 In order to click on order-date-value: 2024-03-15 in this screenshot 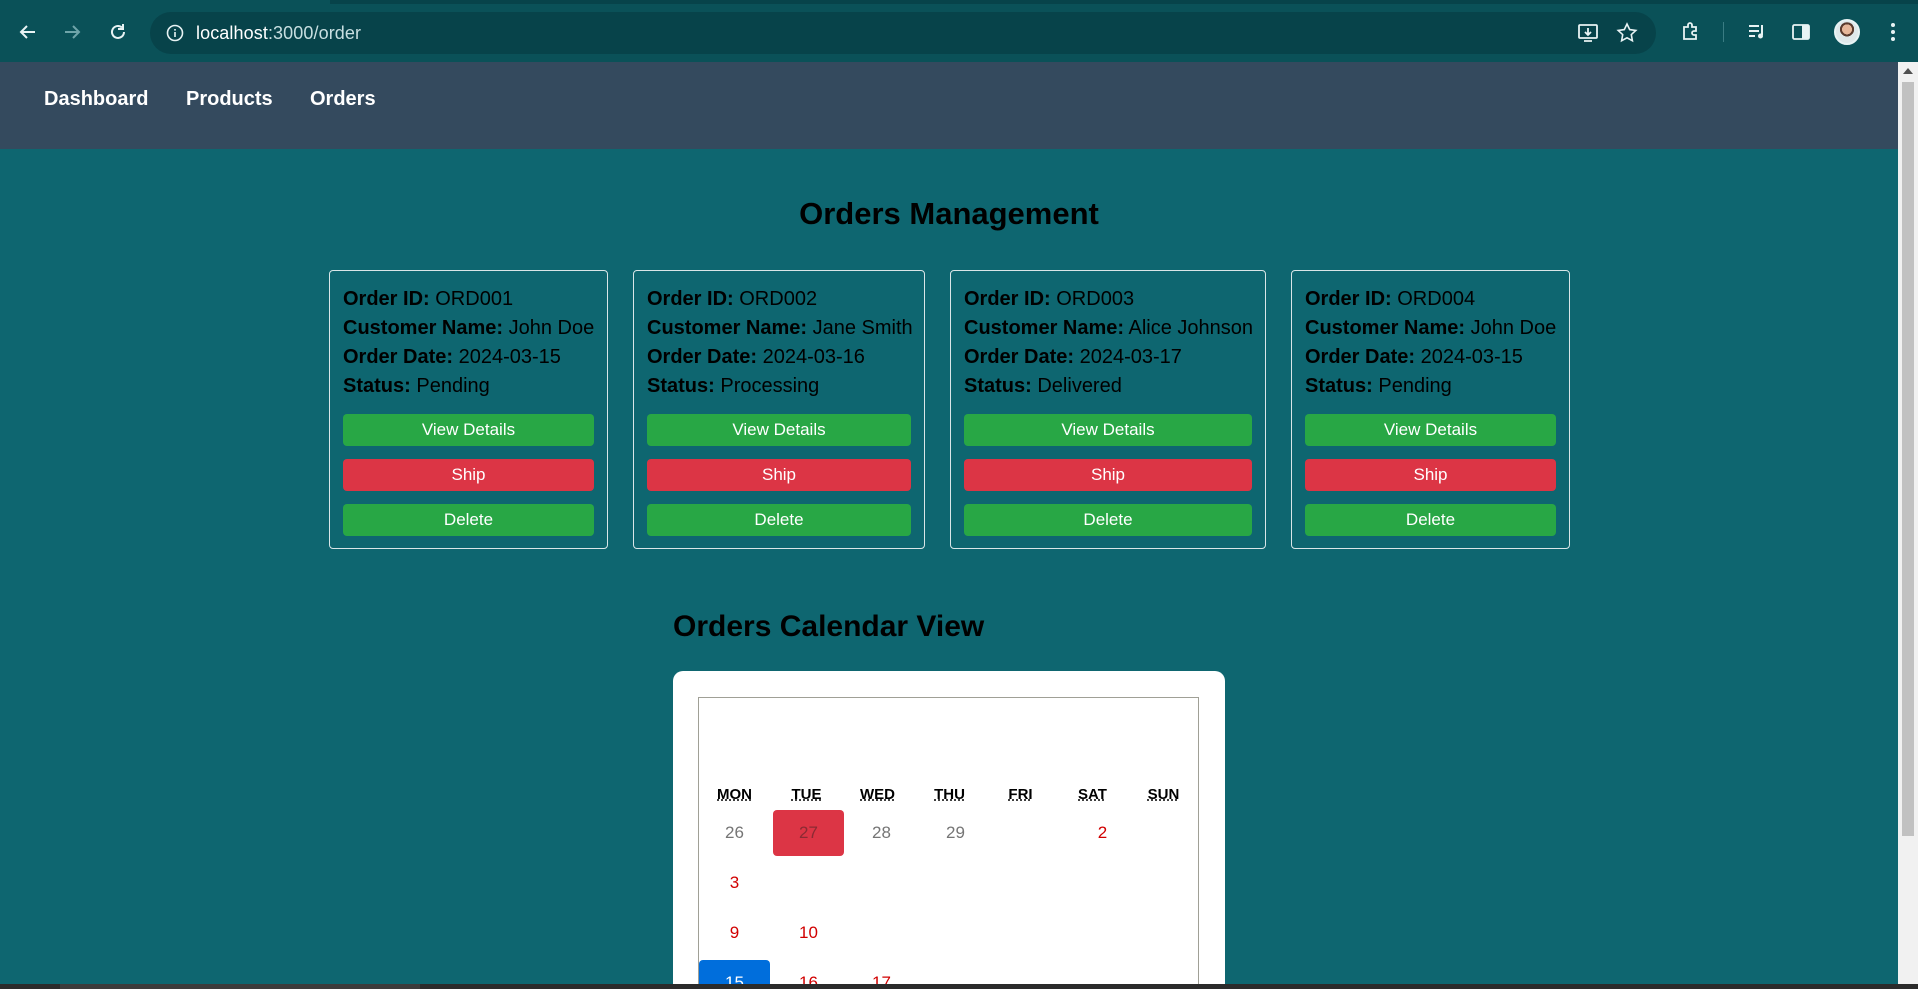, I will do `click(509, 357)`.